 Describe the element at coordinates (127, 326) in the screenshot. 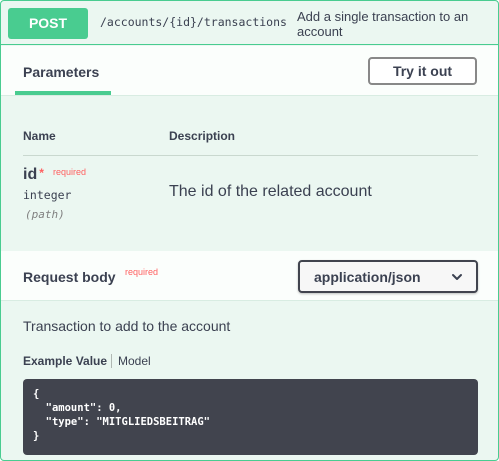

I see `request-body-description: Transaction to add to the account` at that location.